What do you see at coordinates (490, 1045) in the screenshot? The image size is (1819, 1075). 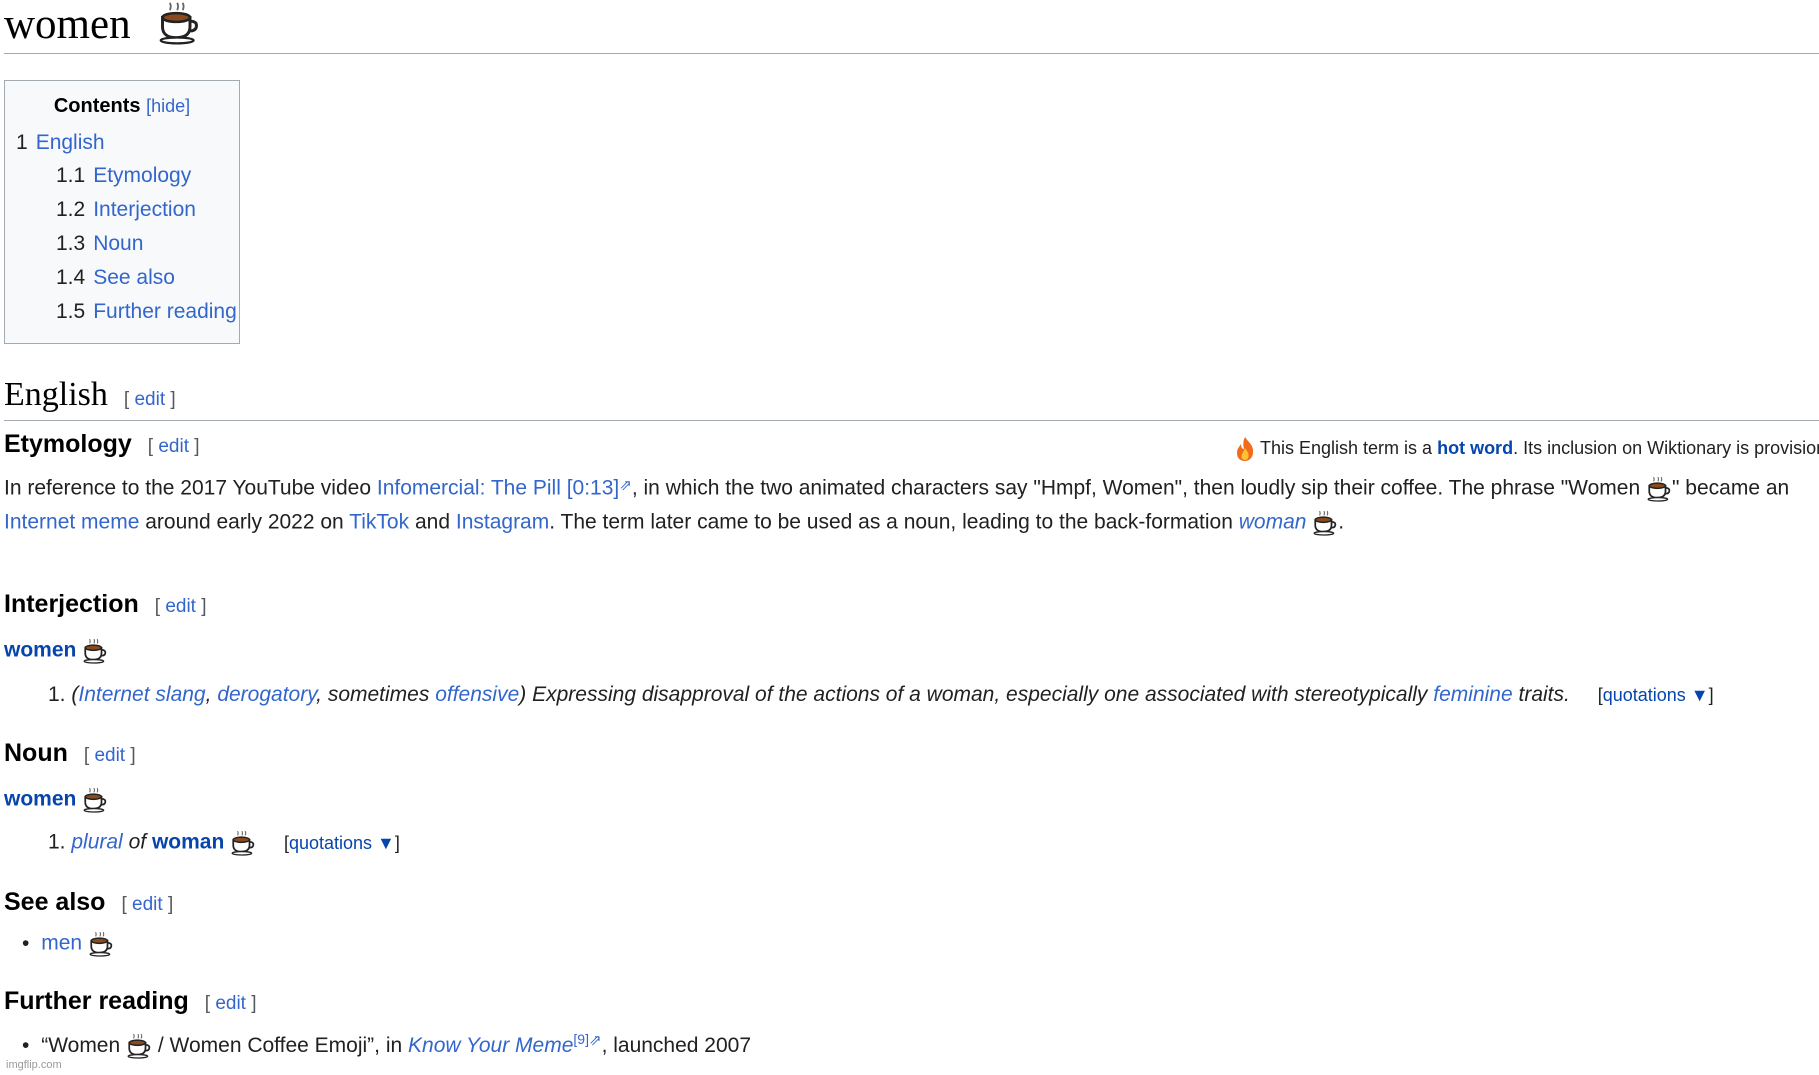 I see `know-your-meme-link: Know Your Meme` at bounding box center [490, 1045].